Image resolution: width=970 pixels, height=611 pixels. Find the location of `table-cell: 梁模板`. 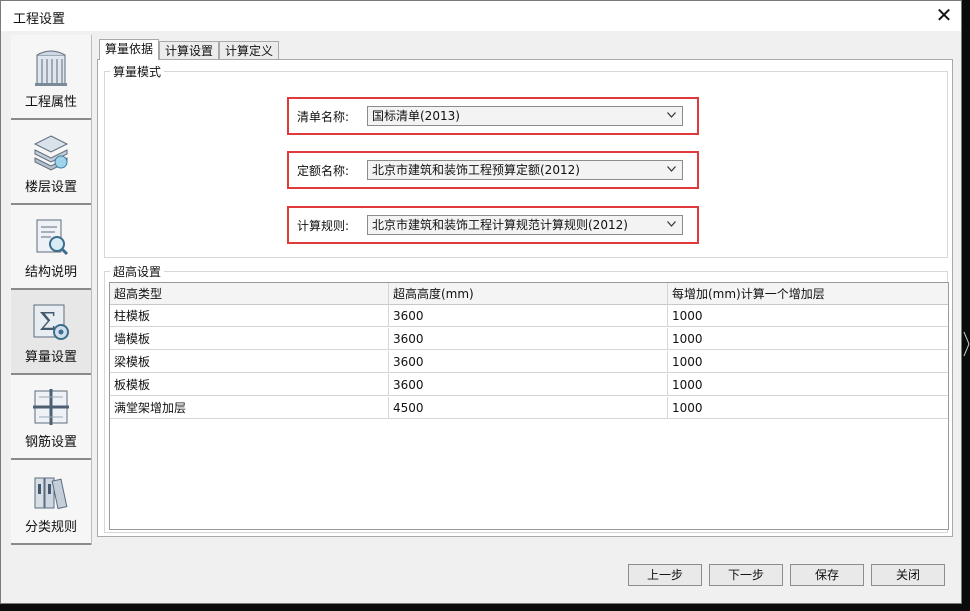

table-cell: 梁模板 is located at coordinates (249, 362).